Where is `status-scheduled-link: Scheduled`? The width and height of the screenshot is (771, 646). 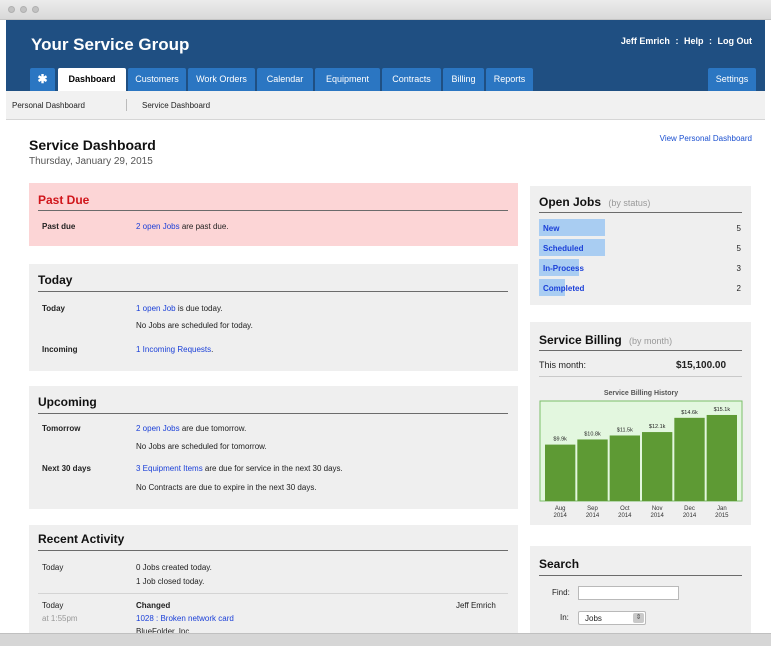
status-scheduled-link: Scheduled is located at coordinates (563, 248).